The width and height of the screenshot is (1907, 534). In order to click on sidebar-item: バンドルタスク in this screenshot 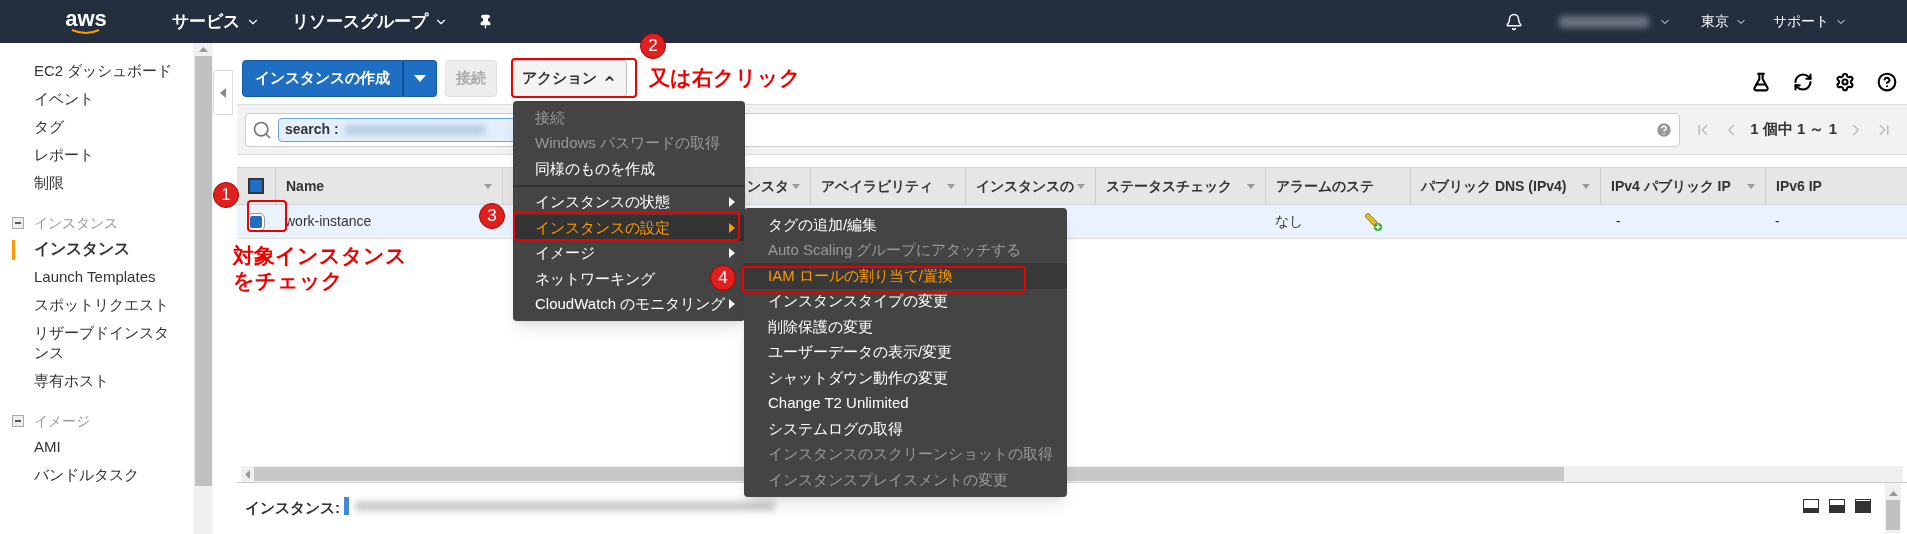, I will do `click(105, 475)`.